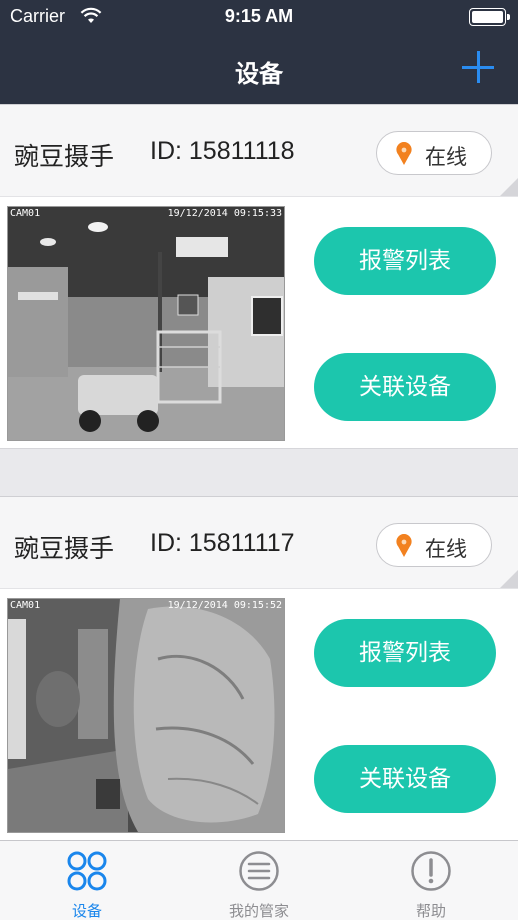  I want to click on camera-preview: CAM01 19/12/2014 09:15:52, so click(146, 715).